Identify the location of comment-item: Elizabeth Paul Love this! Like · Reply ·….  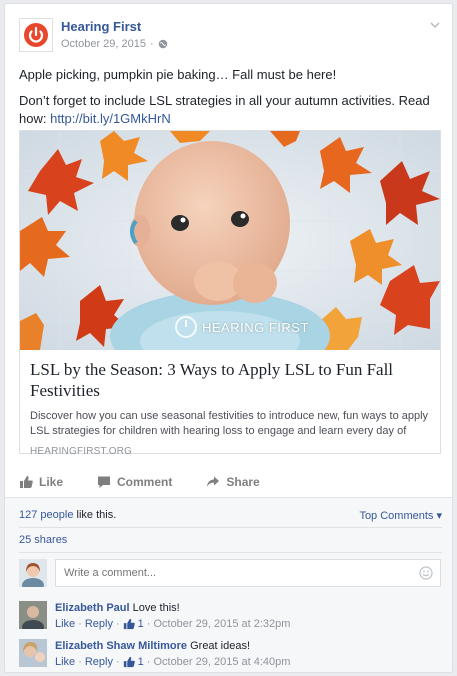
(230, 615).